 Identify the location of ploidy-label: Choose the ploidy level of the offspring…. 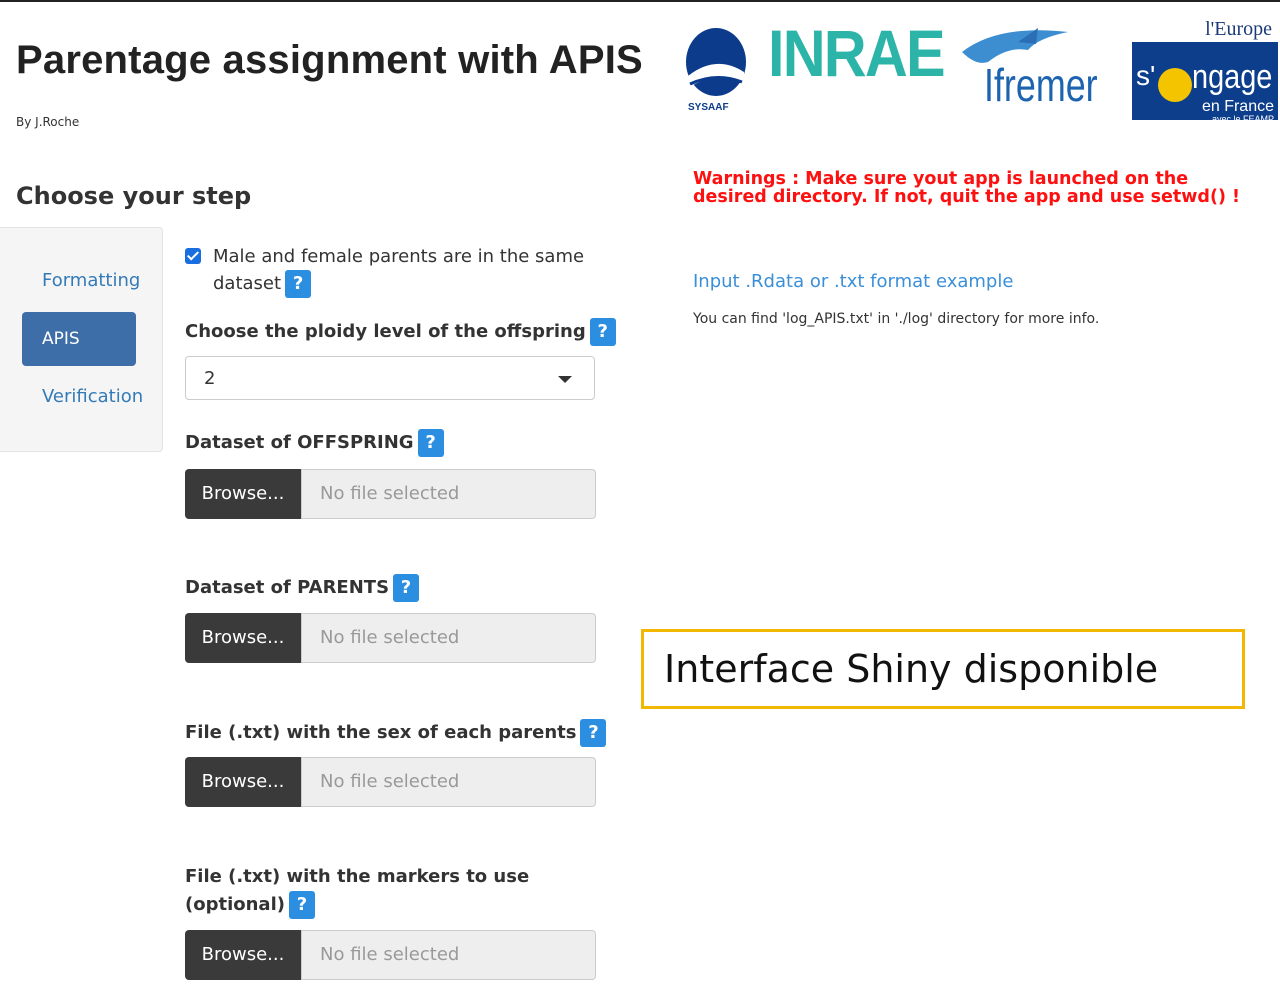
(400, 332).